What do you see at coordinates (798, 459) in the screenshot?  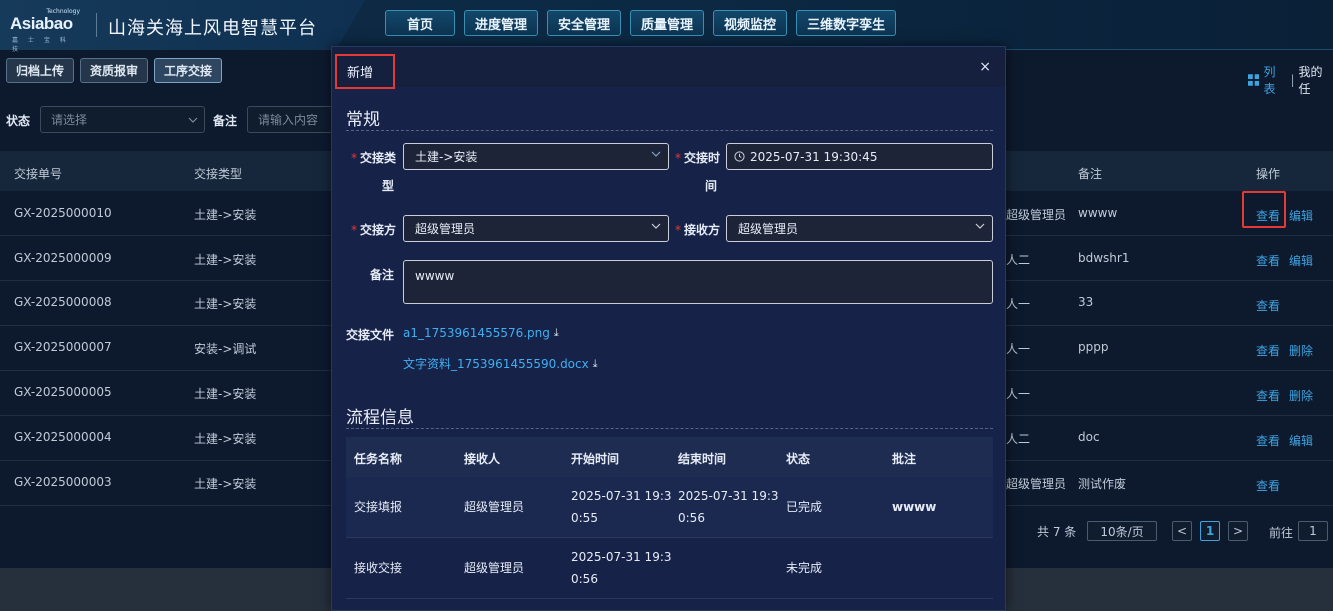 I see `flow-th-status: 状态` at bounding box center [798, 459].